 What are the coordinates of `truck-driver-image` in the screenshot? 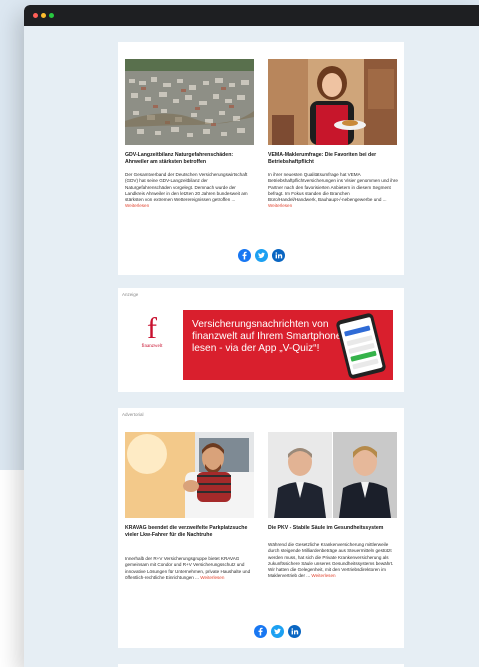 It's located at (189, 475).